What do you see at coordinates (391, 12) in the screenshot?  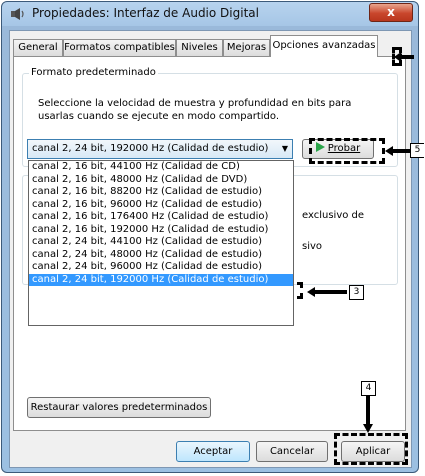 I see `close-button: x` at bounding box center [391, 12].